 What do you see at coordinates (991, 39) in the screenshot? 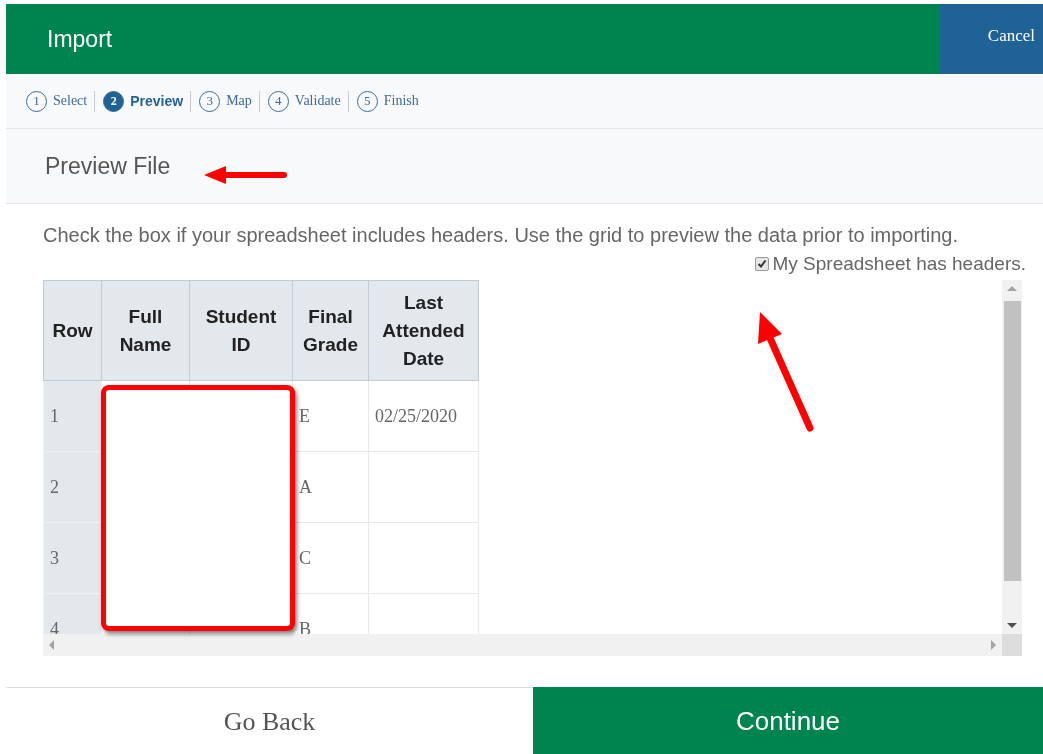
I see `cancel-button: Cancel` at bounding box center [991, 39].